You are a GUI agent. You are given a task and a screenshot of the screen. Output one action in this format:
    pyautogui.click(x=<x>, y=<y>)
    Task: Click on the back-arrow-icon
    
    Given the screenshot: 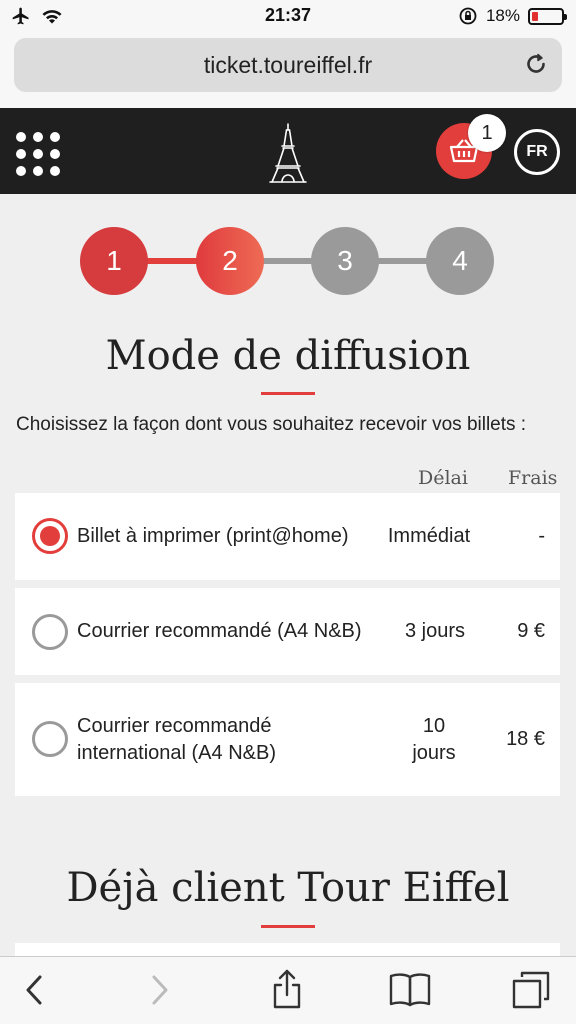 What is the action you would take?
    pyautogui.click(x=34, y=990)
    